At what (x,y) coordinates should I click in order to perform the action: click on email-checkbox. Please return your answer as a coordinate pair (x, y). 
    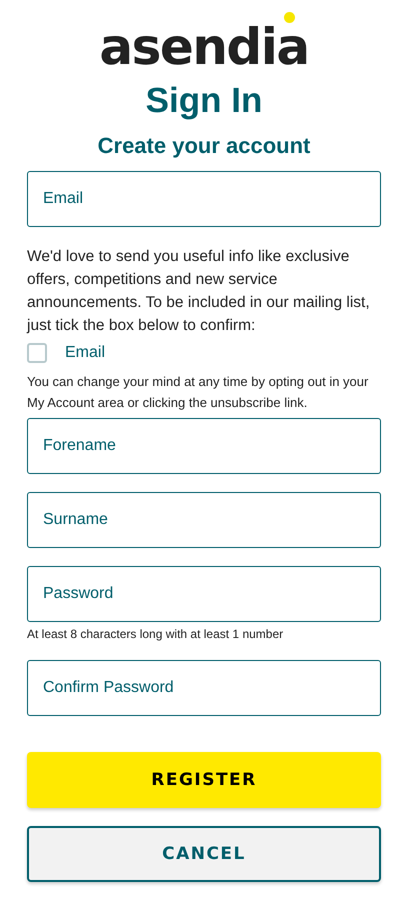
    Looking at the image, I should click on (37, 353).